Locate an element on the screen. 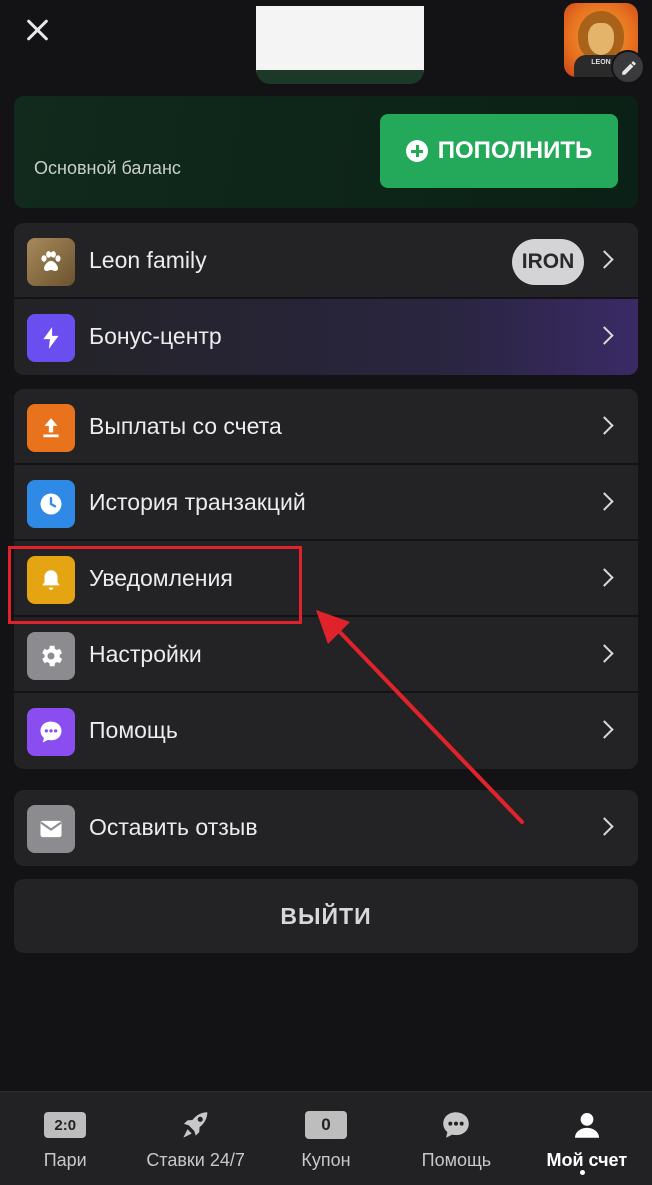 This screenshot has width=652, height=1185. topup-button: ПОПОЛНИТЬ is located at coordinates (499, 151).